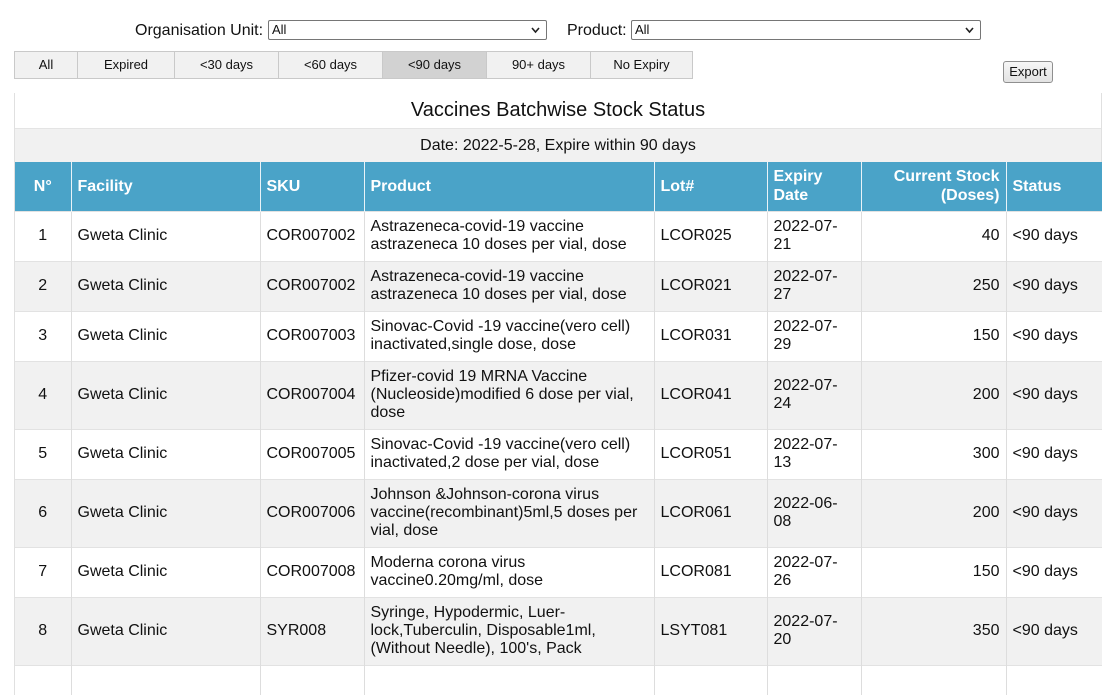 This screenshot has height=695, width=1118. I want to click on cell-number: 6, so click(43, 512).